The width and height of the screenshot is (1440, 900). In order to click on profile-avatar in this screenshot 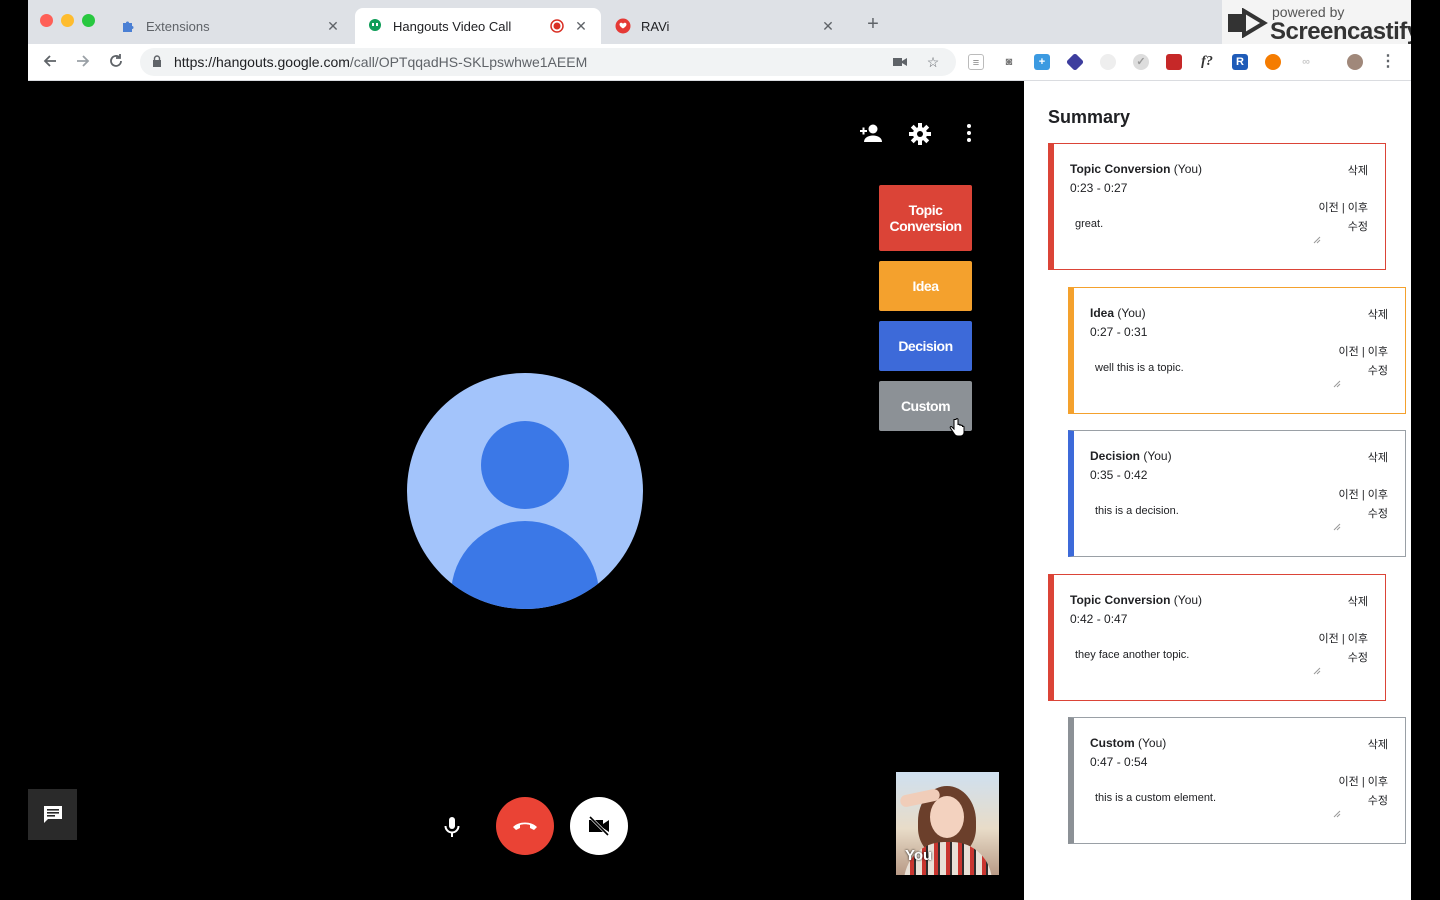, I will do `click(1355, 62)`.